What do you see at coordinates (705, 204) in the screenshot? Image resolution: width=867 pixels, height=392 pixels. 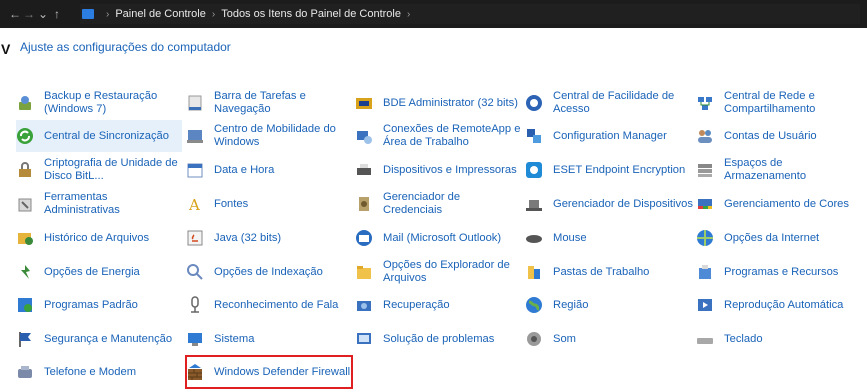 I see `color-management-icon` at bounding box center [705, 204].